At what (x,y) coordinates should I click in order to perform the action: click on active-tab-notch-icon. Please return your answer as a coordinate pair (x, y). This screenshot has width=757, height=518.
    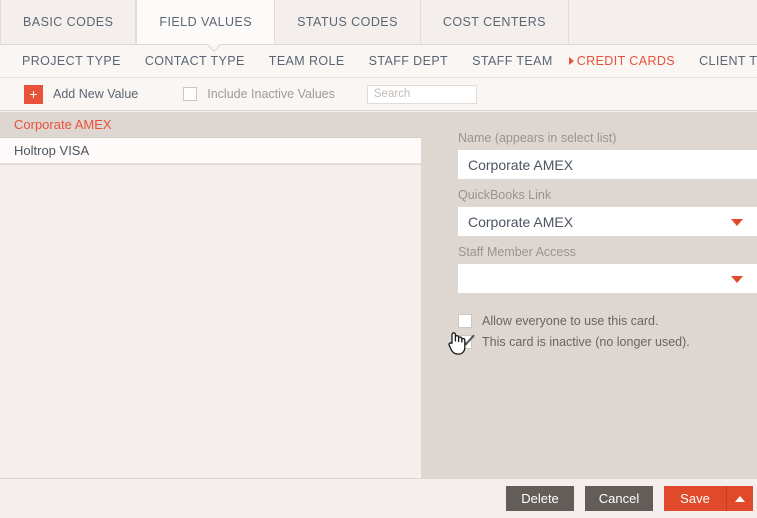
    Looking at the image, I should click on (214, 48).